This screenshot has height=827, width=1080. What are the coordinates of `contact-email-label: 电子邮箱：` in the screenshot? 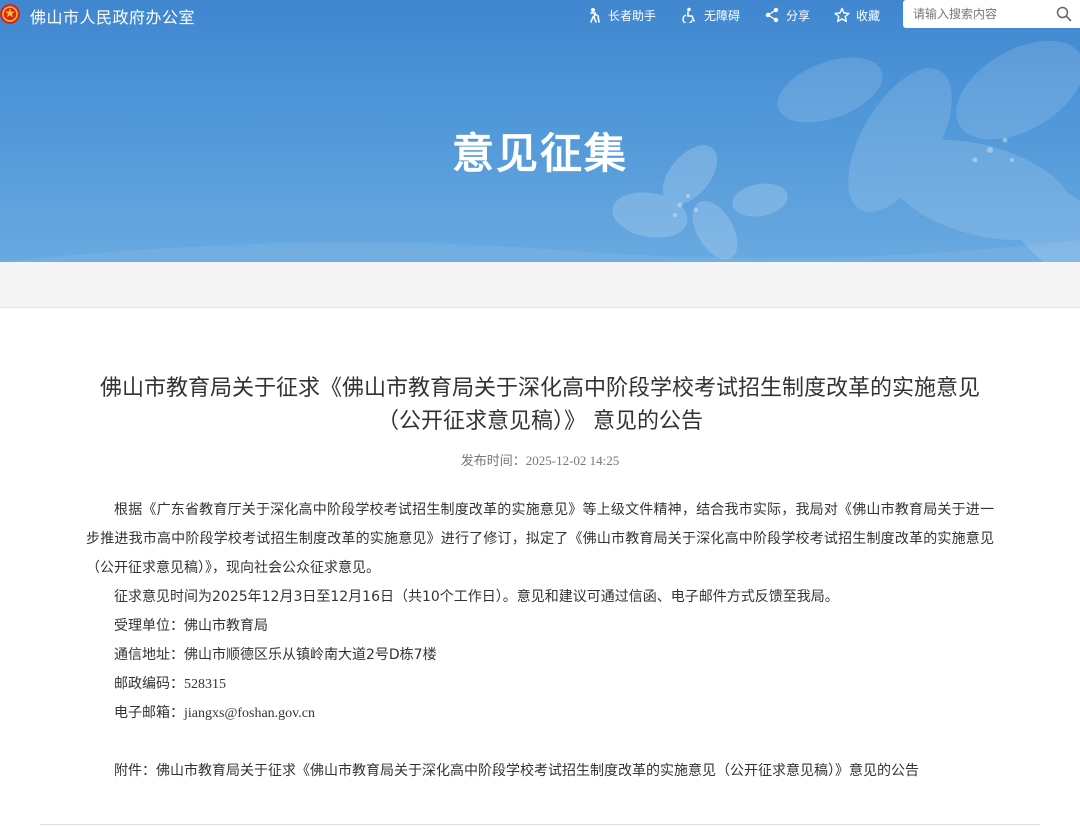 It's located at (149, 713).